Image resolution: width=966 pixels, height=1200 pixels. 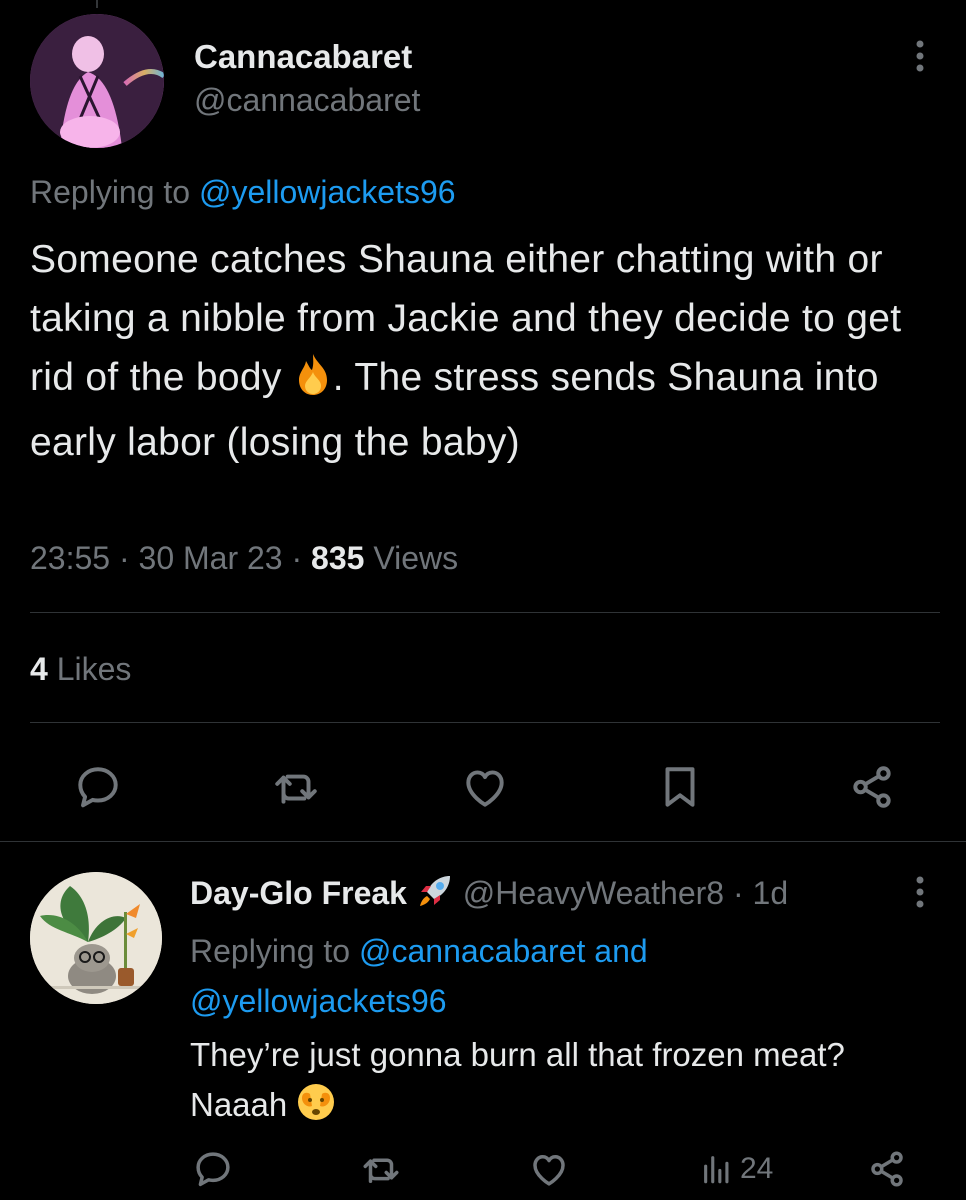 I want to click on likes-label: Likes, so click(x=89, y=669).